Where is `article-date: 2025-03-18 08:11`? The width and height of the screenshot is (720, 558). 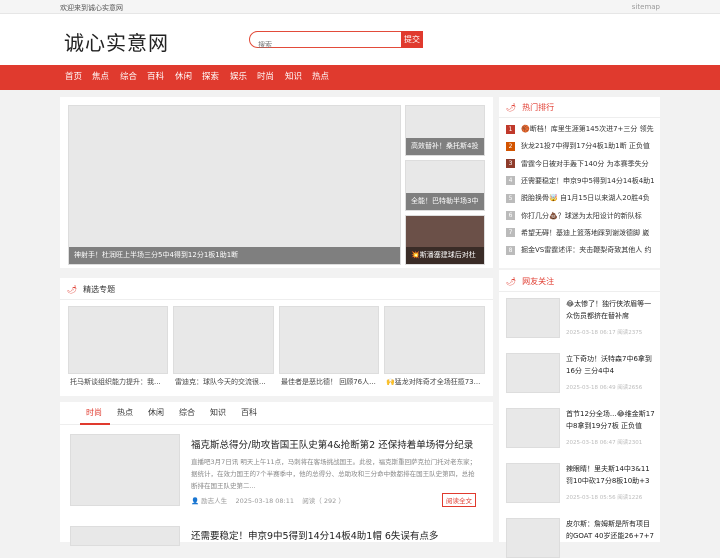
article-date: 2025-03-18 08:11 is located at coordinates (265, 501).